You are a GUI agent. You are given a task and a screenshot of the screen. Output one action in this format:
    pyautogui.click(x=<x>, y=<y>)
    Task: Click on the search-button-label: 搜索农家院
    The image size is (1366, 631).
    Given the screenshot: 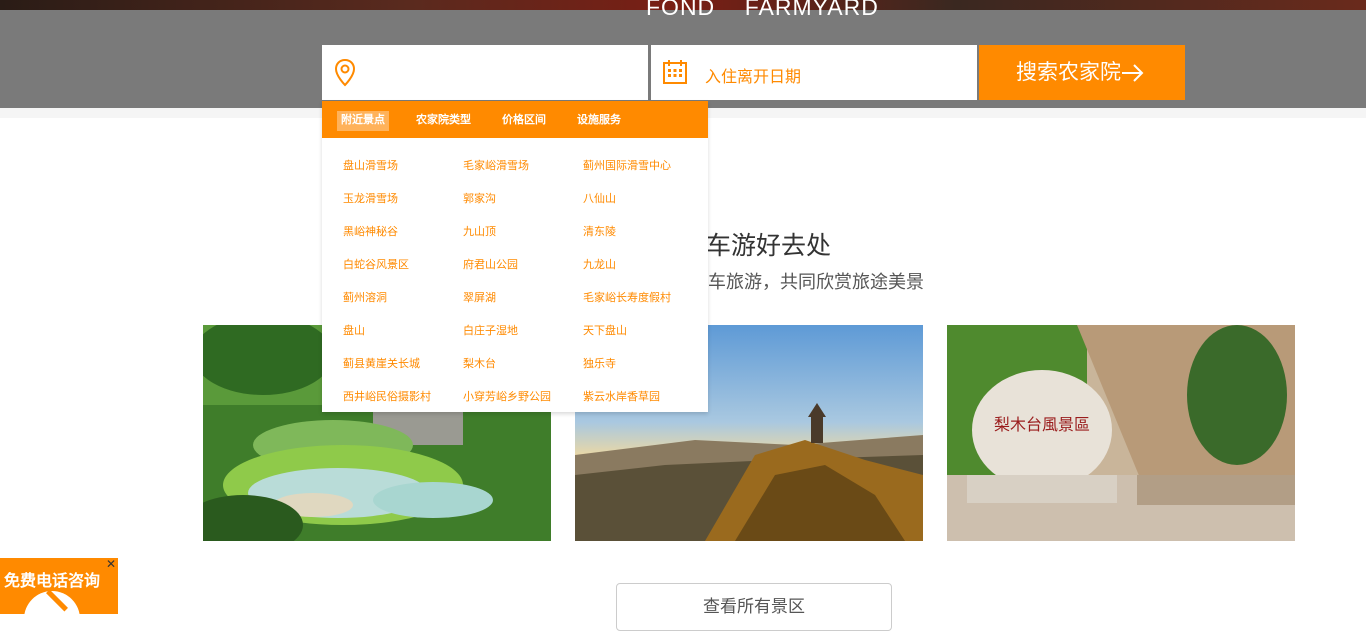 What is the action you would take?
    pyautogui.click(x=1068, y=72)
    